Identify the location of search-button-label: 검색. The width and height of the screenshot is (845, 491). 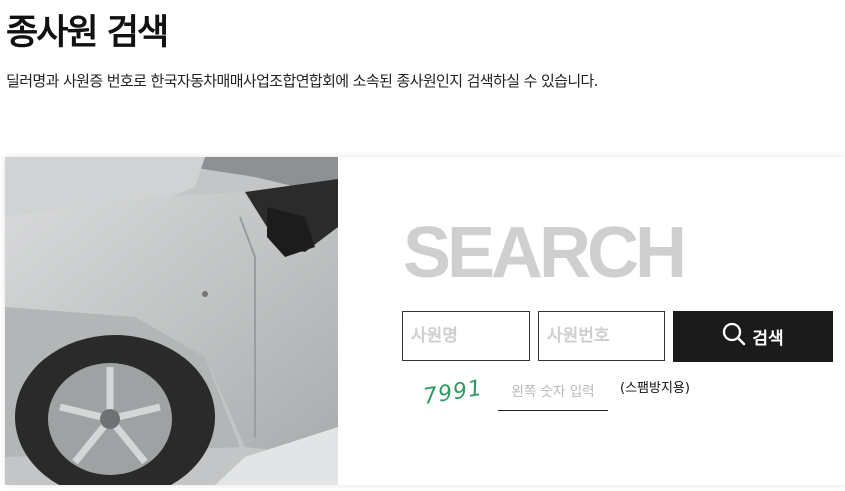
(768, 339).